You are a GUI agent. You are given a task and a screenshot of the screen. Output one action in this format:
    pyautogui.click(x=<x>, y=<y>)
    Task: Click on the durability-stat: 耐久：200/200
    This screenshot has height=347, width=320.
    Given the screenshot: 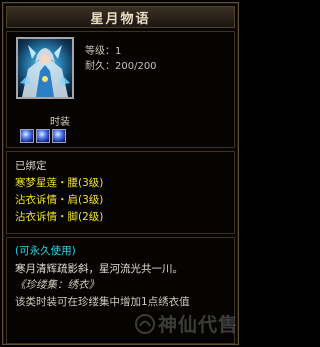 What is the action you would take?
    pyautogui.click(x=121, y=66)
    